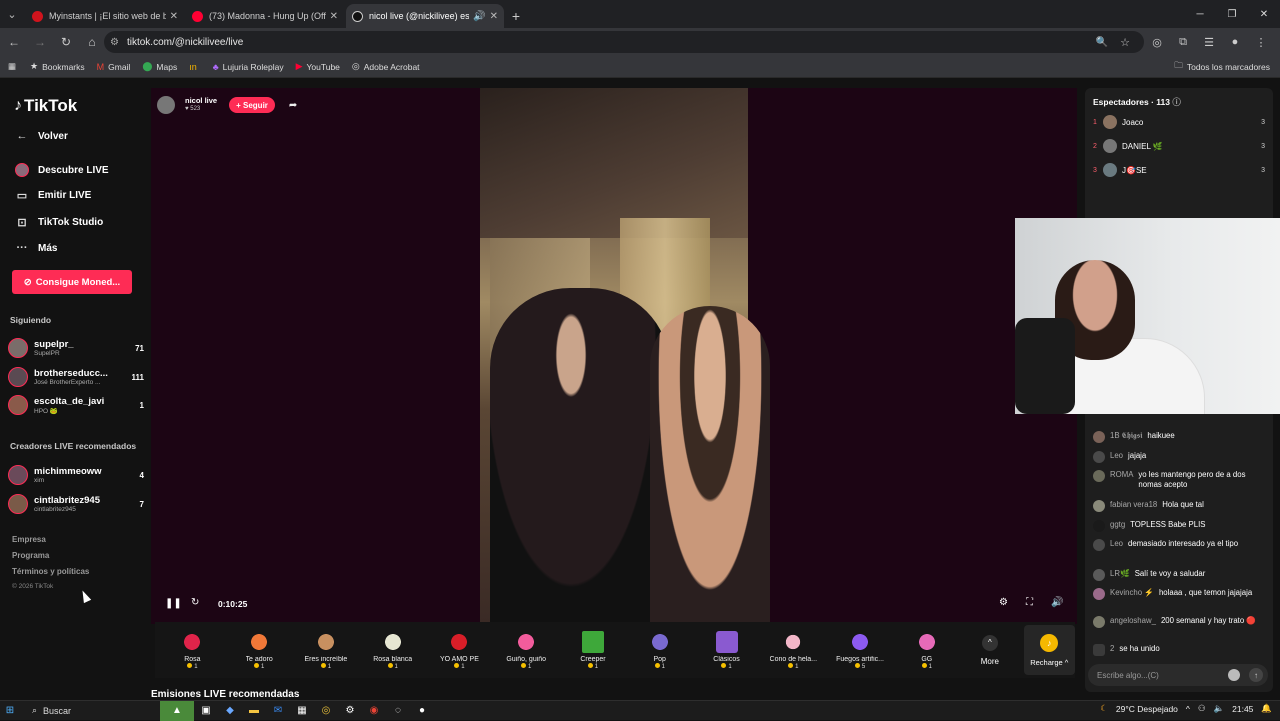 The image size is (1280, 721). What do you see at coordinates (201, 101) in the screenshot?
I see `host-name: nicol live` at bounding box center [201, 101].